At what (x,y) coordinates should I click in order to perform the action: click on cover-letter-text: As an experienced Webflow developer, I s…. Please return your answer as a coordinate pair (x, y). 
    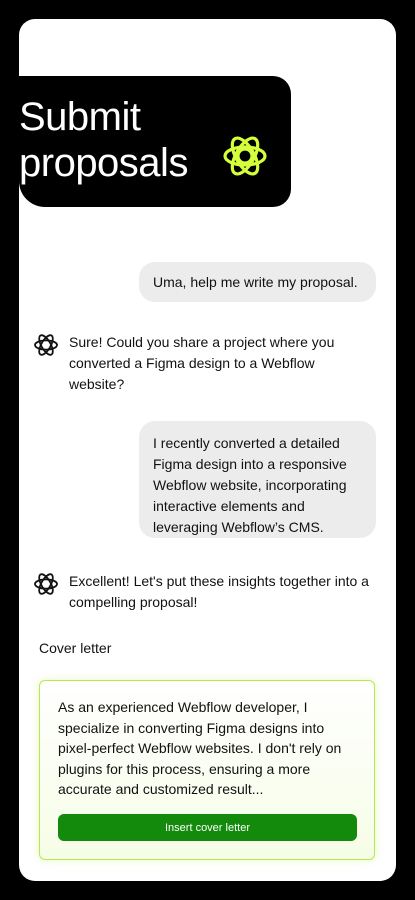
    Looking at the image, I should click on (200, 748).